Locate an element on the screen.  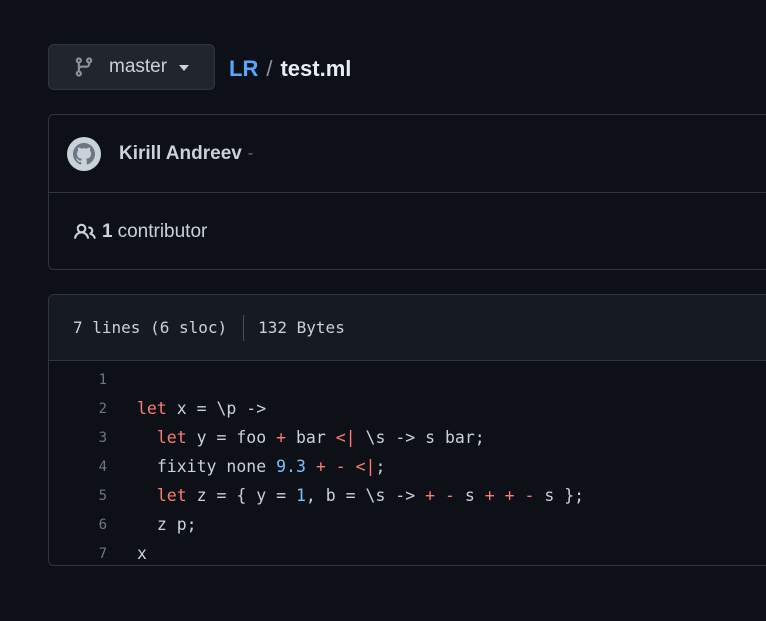
line-number: 1 is located at coordinates (93, 380).